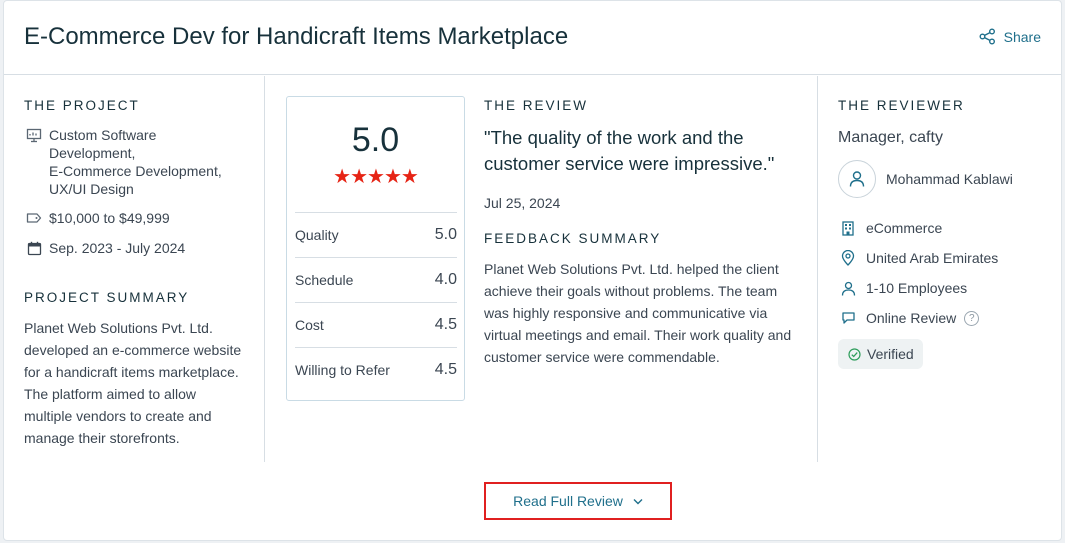  What do you see at coordinates (103, 135) in the screenshot?
I see `service-line: Custom Software` at bounding box center [103, 135].